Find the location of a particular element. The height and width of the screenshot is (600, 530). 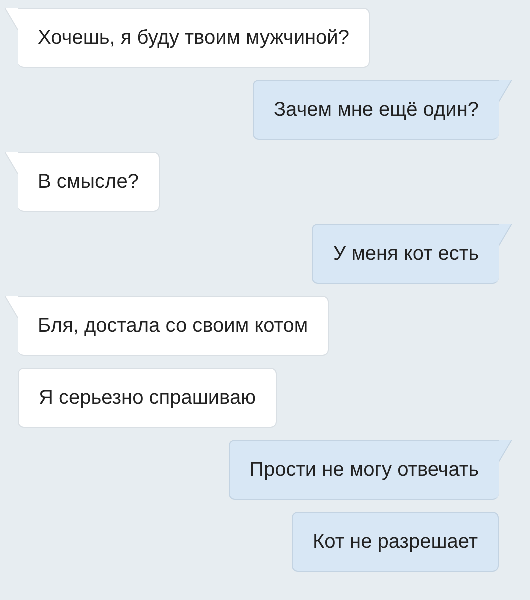

message-text: Хочешь, я буду твоим мужчиной? is located at coordinates (194, 38).